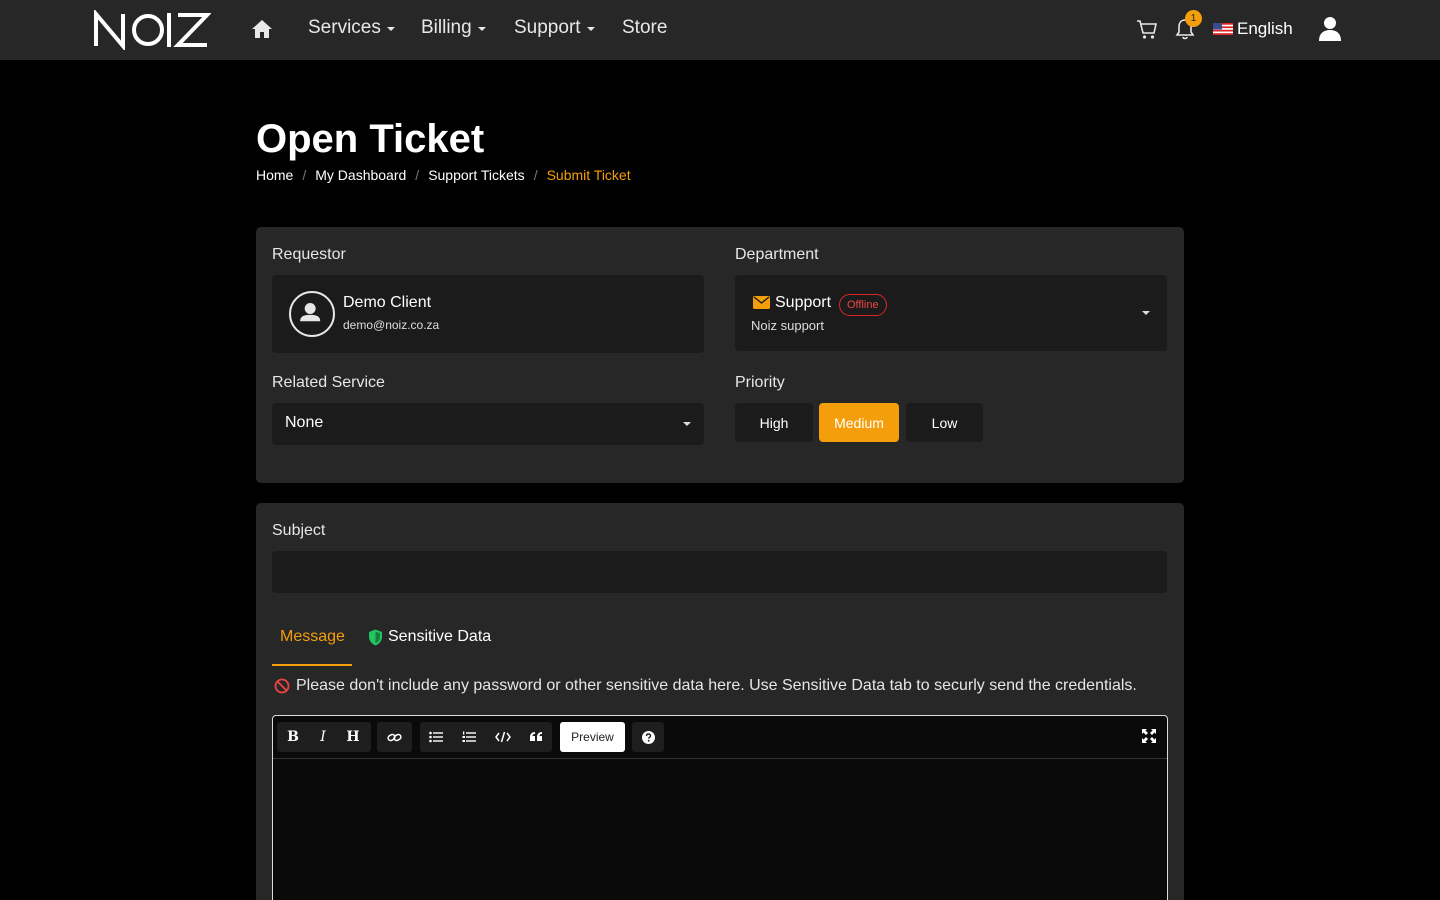 Image resolution: width=1440 pixels, height=900 pixels. I want to click on code-icon, so click(503, 737).